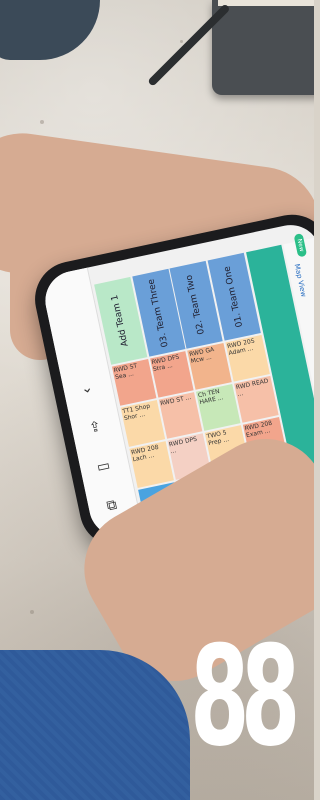  Describe the element at coordinates (103, 466) in the screenshot. I see `book-icon: ▭` at that location.